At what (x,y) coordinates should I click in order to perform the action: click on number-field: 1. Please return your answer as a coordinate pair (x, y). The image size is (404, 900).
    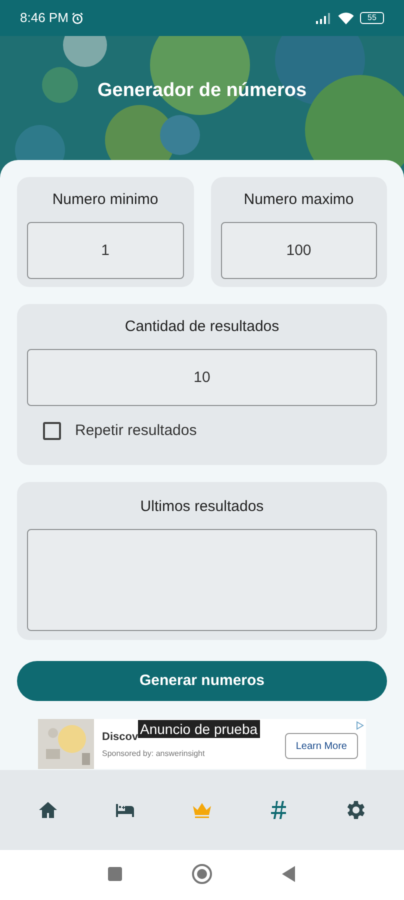
    Looking at the image, I should click on (105, 250).